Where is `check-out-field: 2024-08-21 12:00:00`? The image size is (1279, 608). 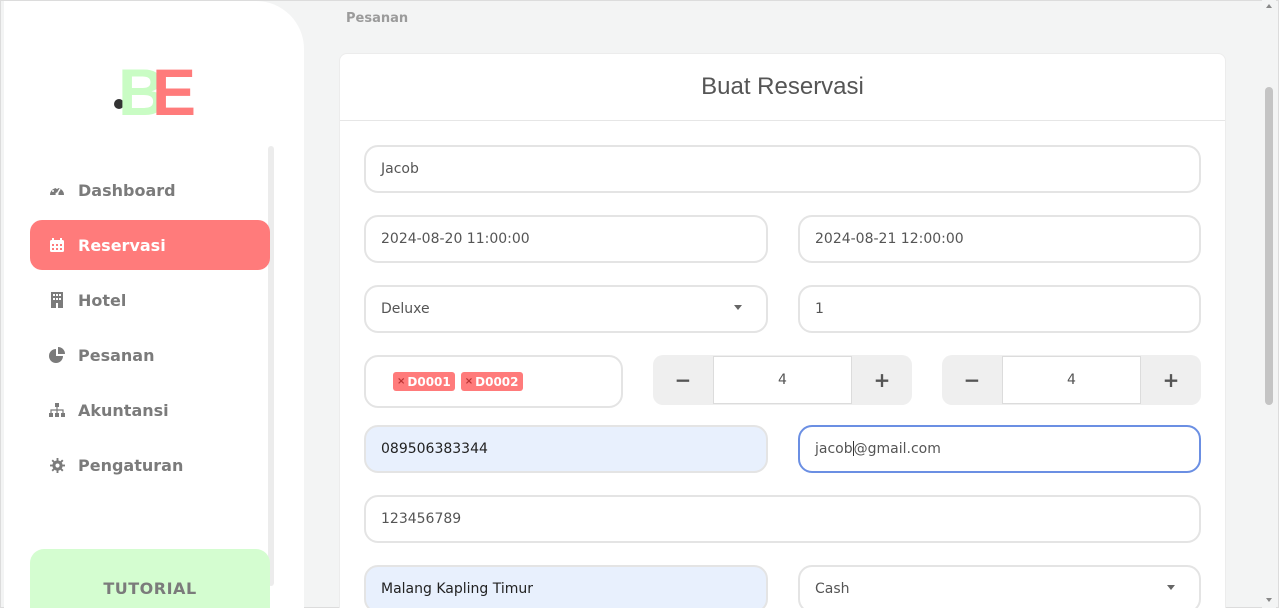 check-out-field: 2024-08-21 12:00:00 is located at coordinates (999, 239).